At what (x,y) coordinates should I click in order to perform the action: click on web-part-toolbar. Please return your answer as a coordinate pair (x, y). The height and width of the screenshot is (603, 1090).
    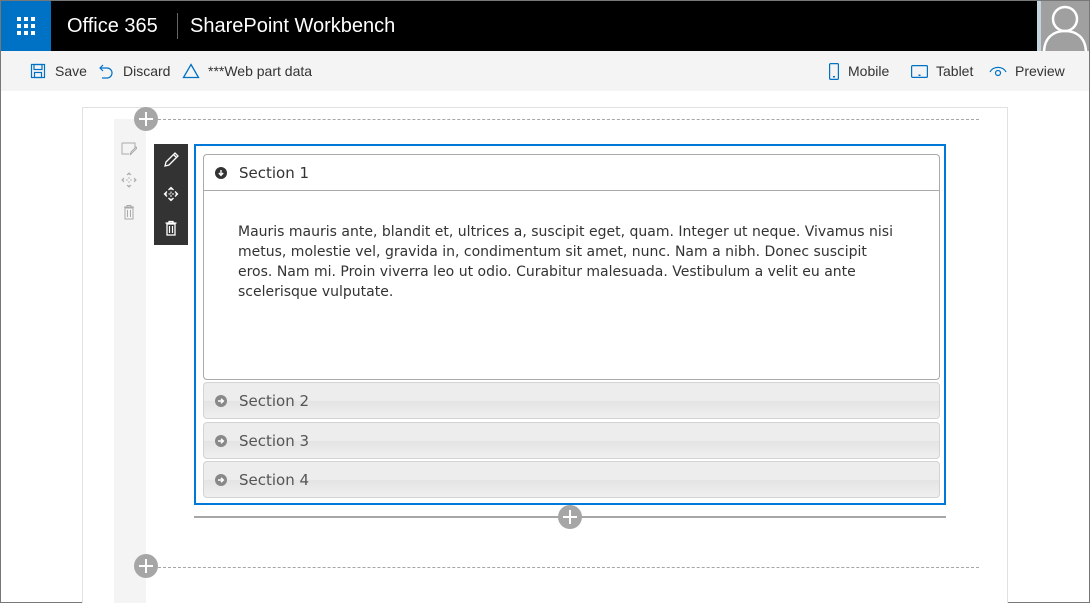
    Looking at the image, I should click on (171, 194).